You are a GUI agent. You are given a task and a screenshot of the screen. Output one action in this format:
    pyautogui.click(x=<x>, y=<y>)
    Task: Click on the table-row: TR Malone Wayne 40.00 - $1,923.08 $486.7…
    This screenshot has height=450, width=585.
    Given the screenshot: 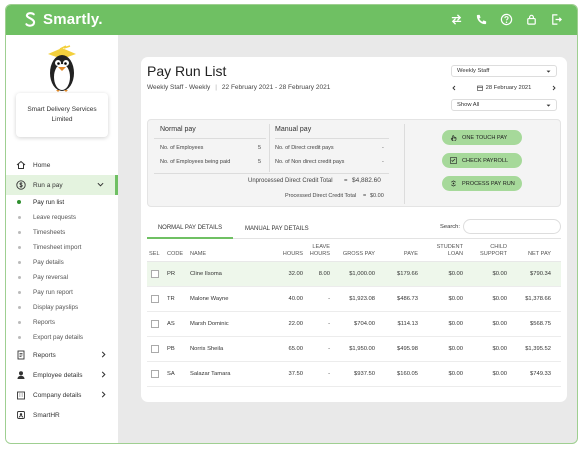 What is the action you would take?
    pyautogui.click(x=354, y=299)
    